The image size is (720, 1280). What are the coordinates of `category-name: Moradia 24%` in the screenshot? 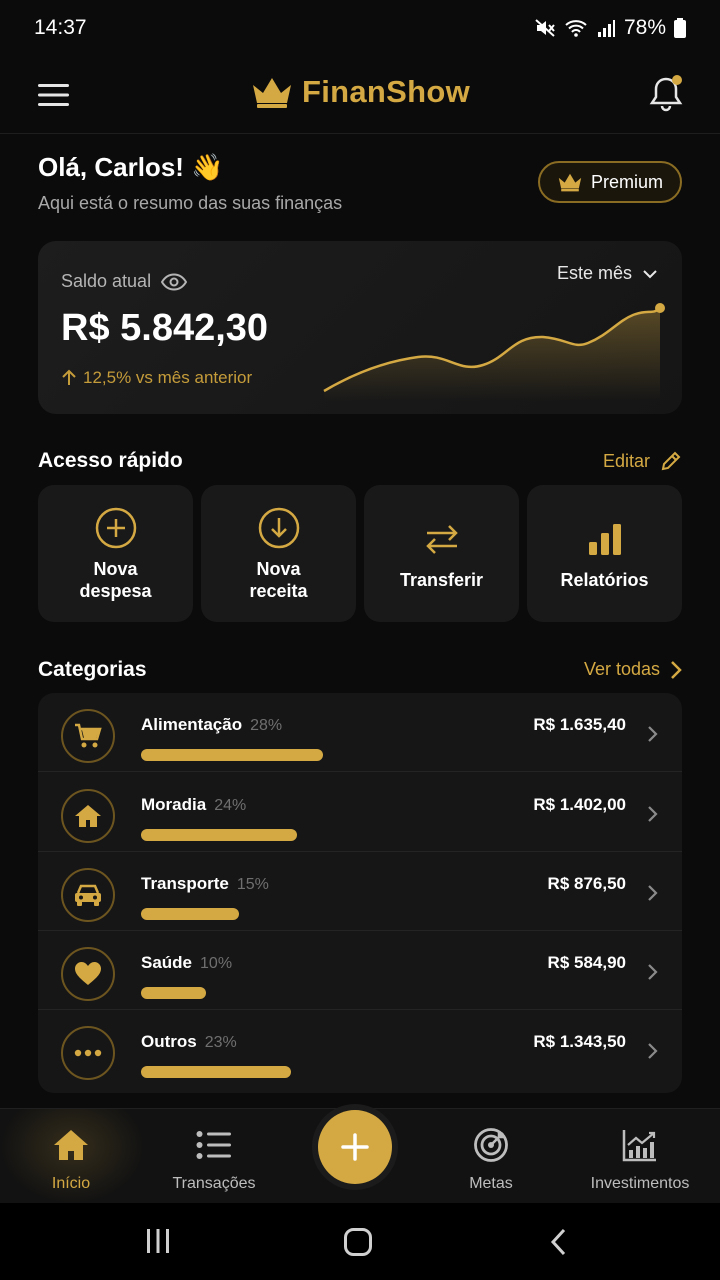 It's located at (194, 804).